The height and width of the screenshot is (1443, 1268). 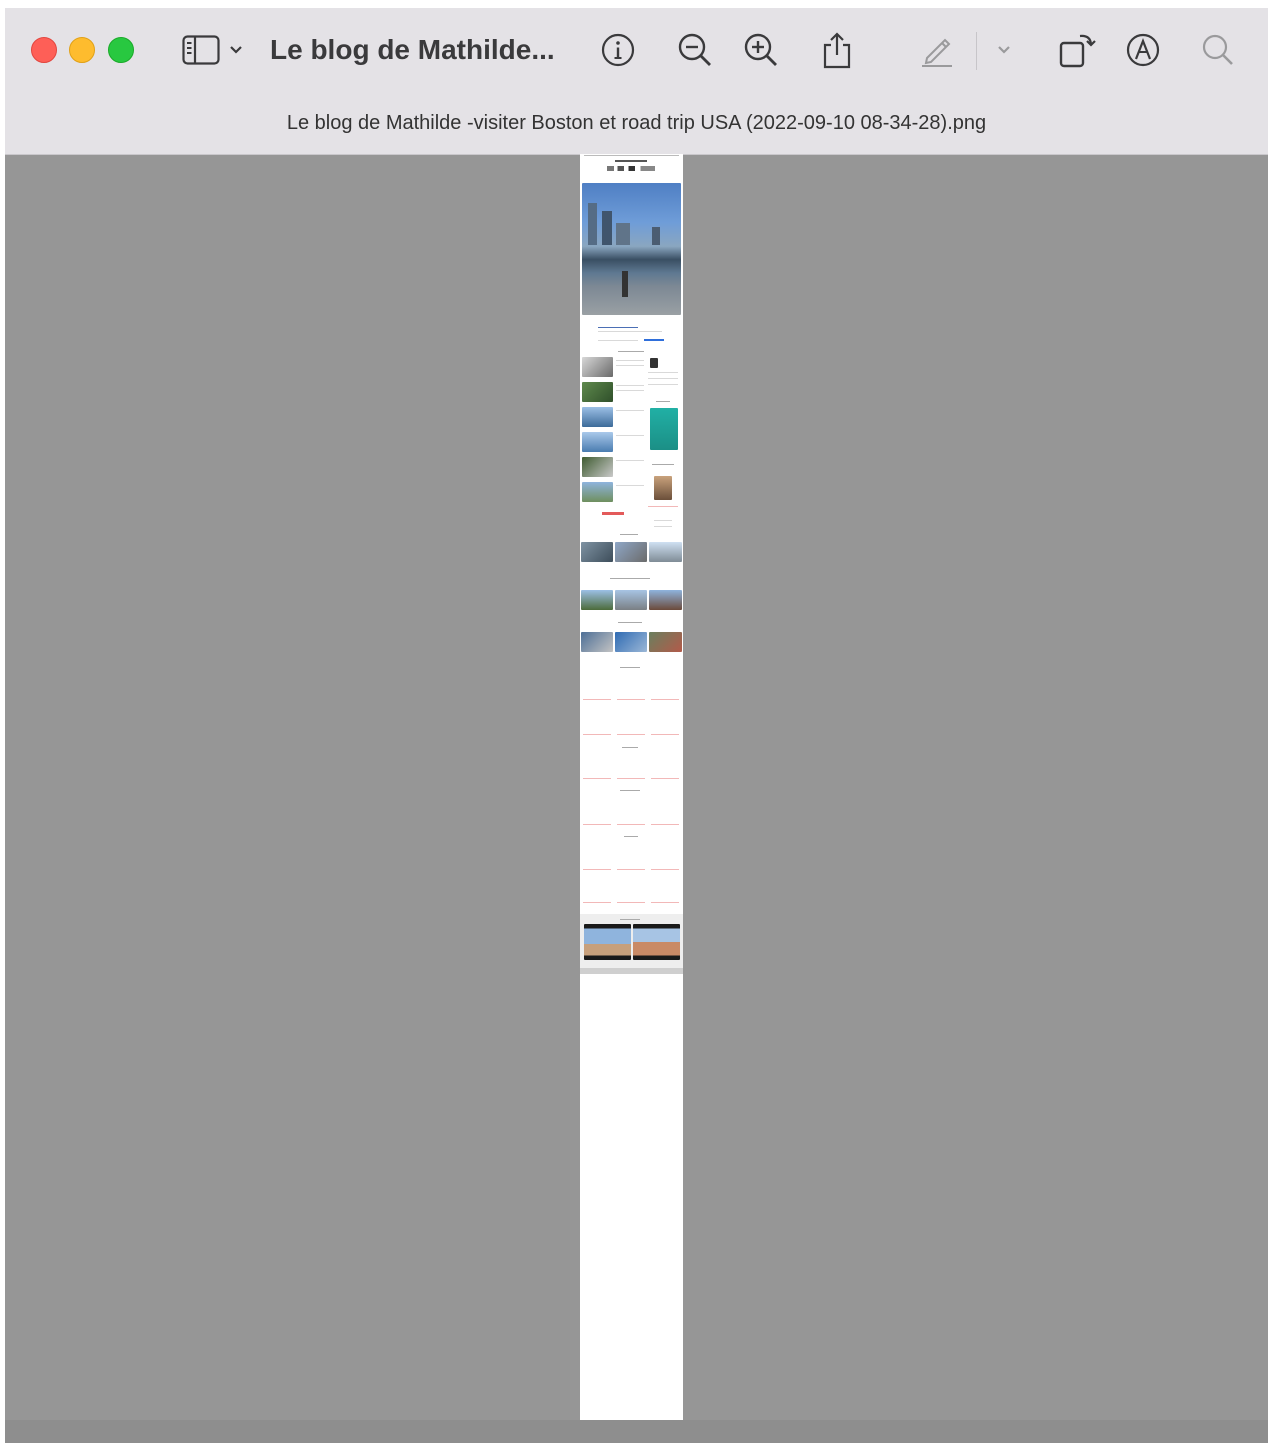 What do you see at coordinates (937, 50) in the screenshot?
I see `markup-pen-icon` at bounding box center [937, 50].